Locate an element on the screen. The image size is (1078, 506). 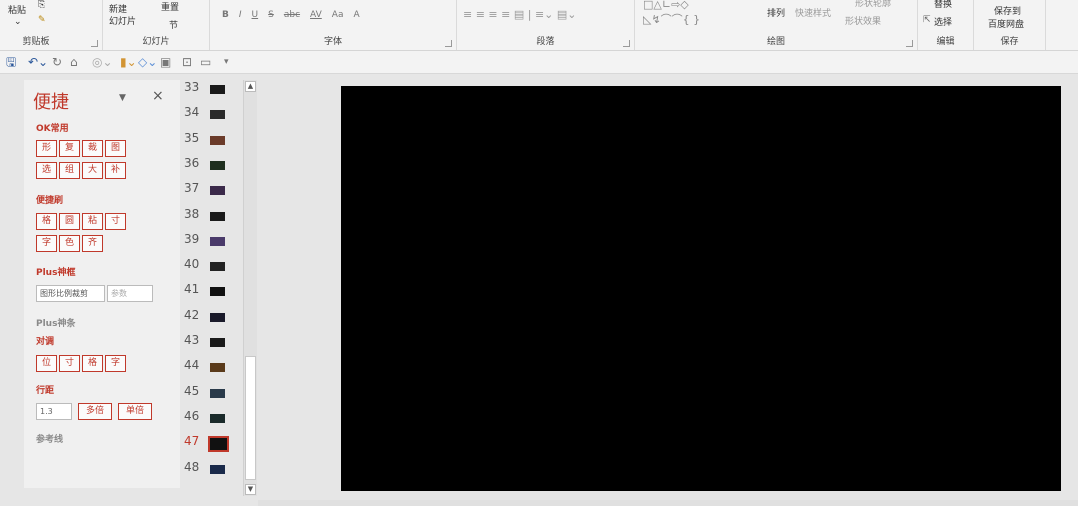
paste-brush-button: 粘 is located at coordinates (92, 221).